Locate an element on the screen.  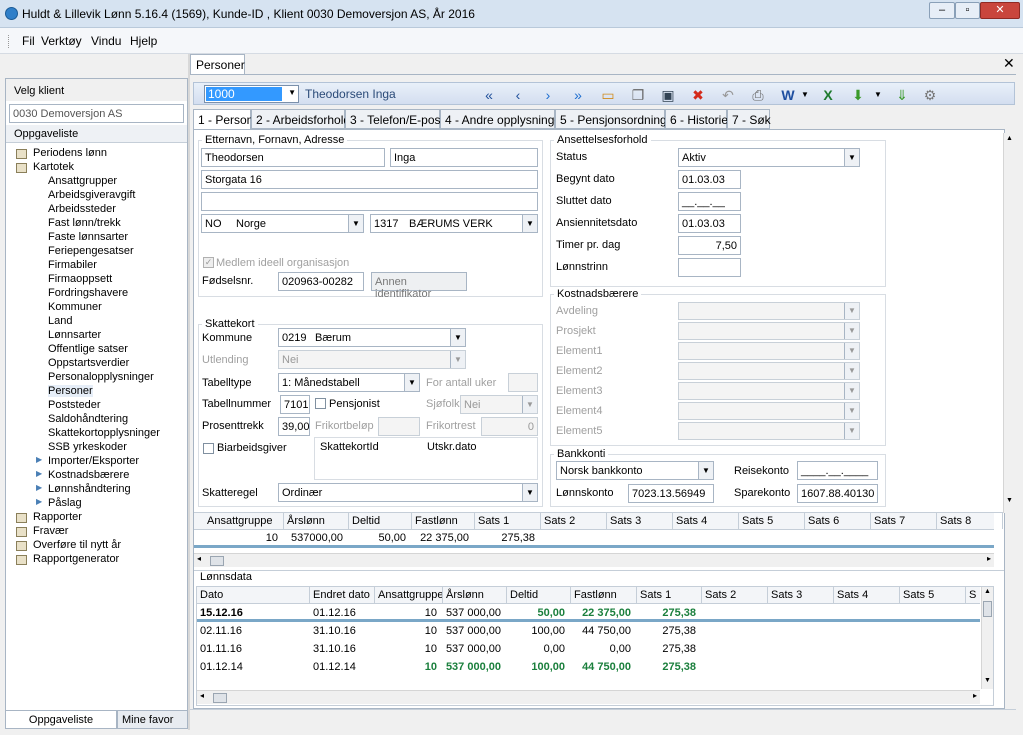
tree-item: Fast lønn/trekk is located at coordinates (96, 224).